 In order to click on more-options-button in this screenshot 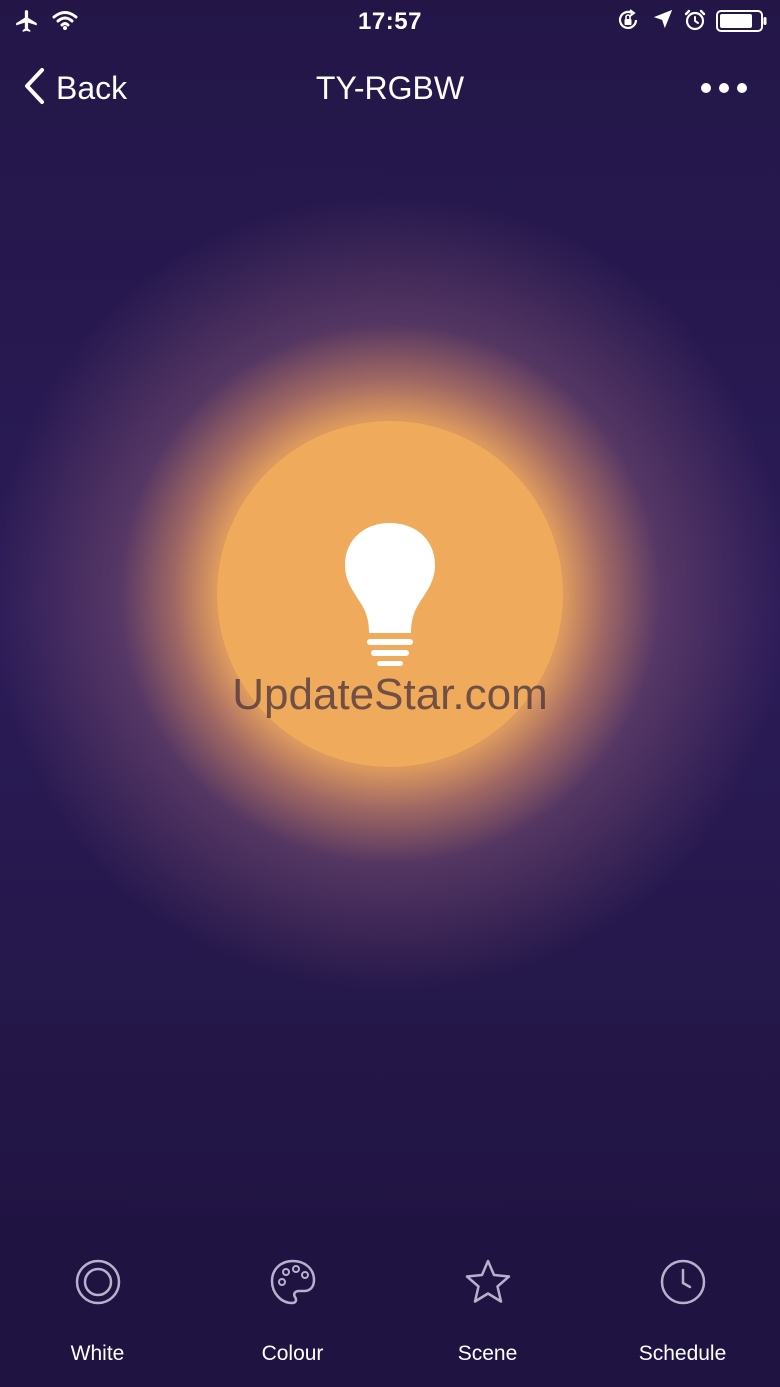, I will do `click(724, 88)`.